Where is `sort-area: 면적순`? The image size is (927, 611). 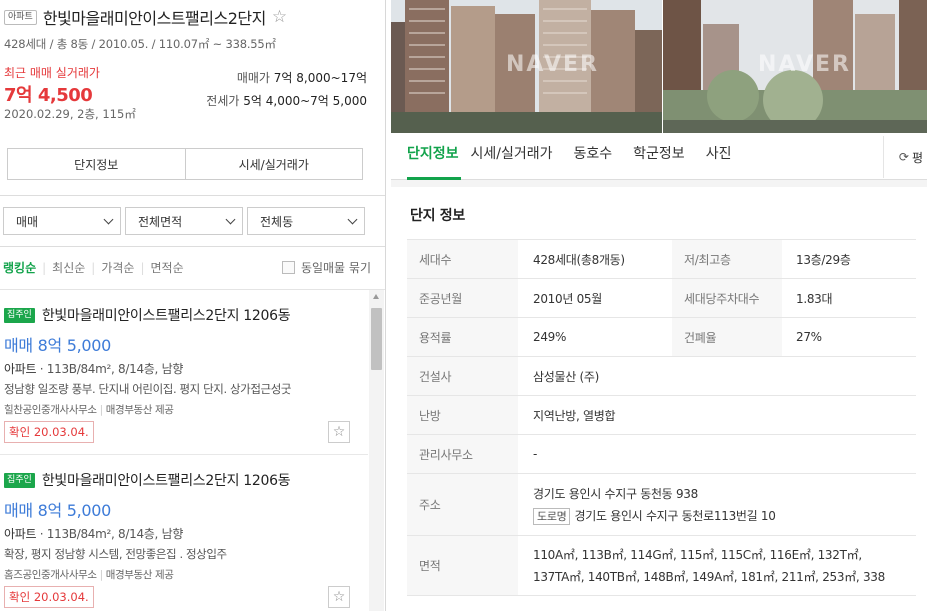 sort-area: 면적순 is located at coordinates (167, 267).